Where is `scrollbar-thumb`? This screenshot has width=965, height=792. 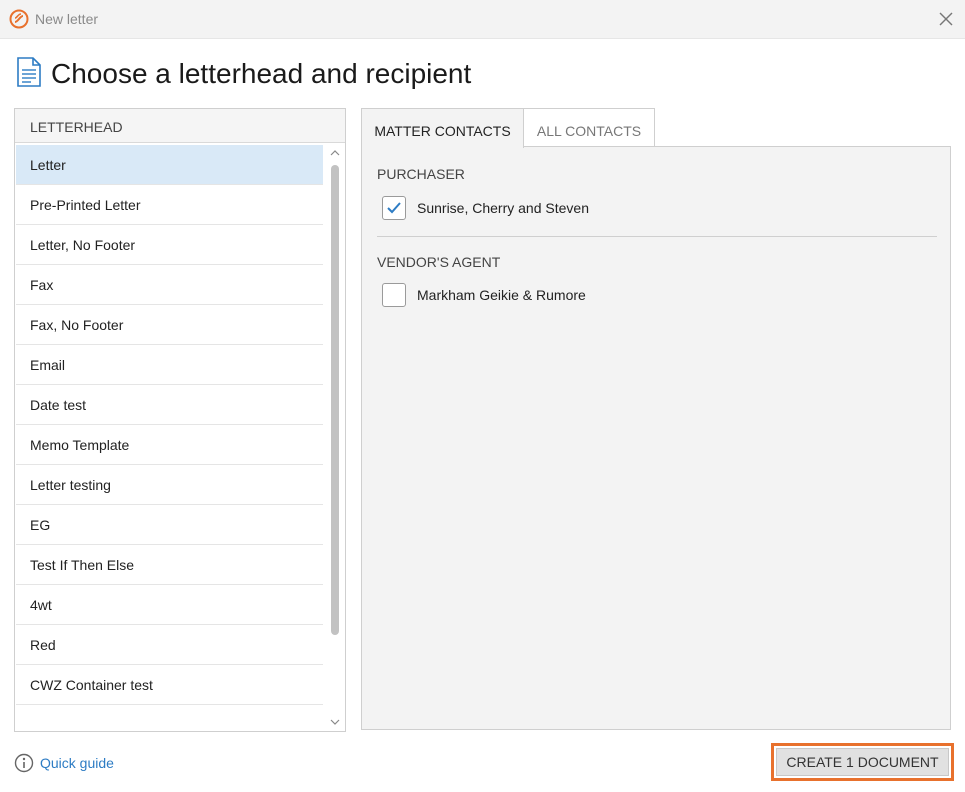 scrollbar-thumb is located at coordinates (335, 400).